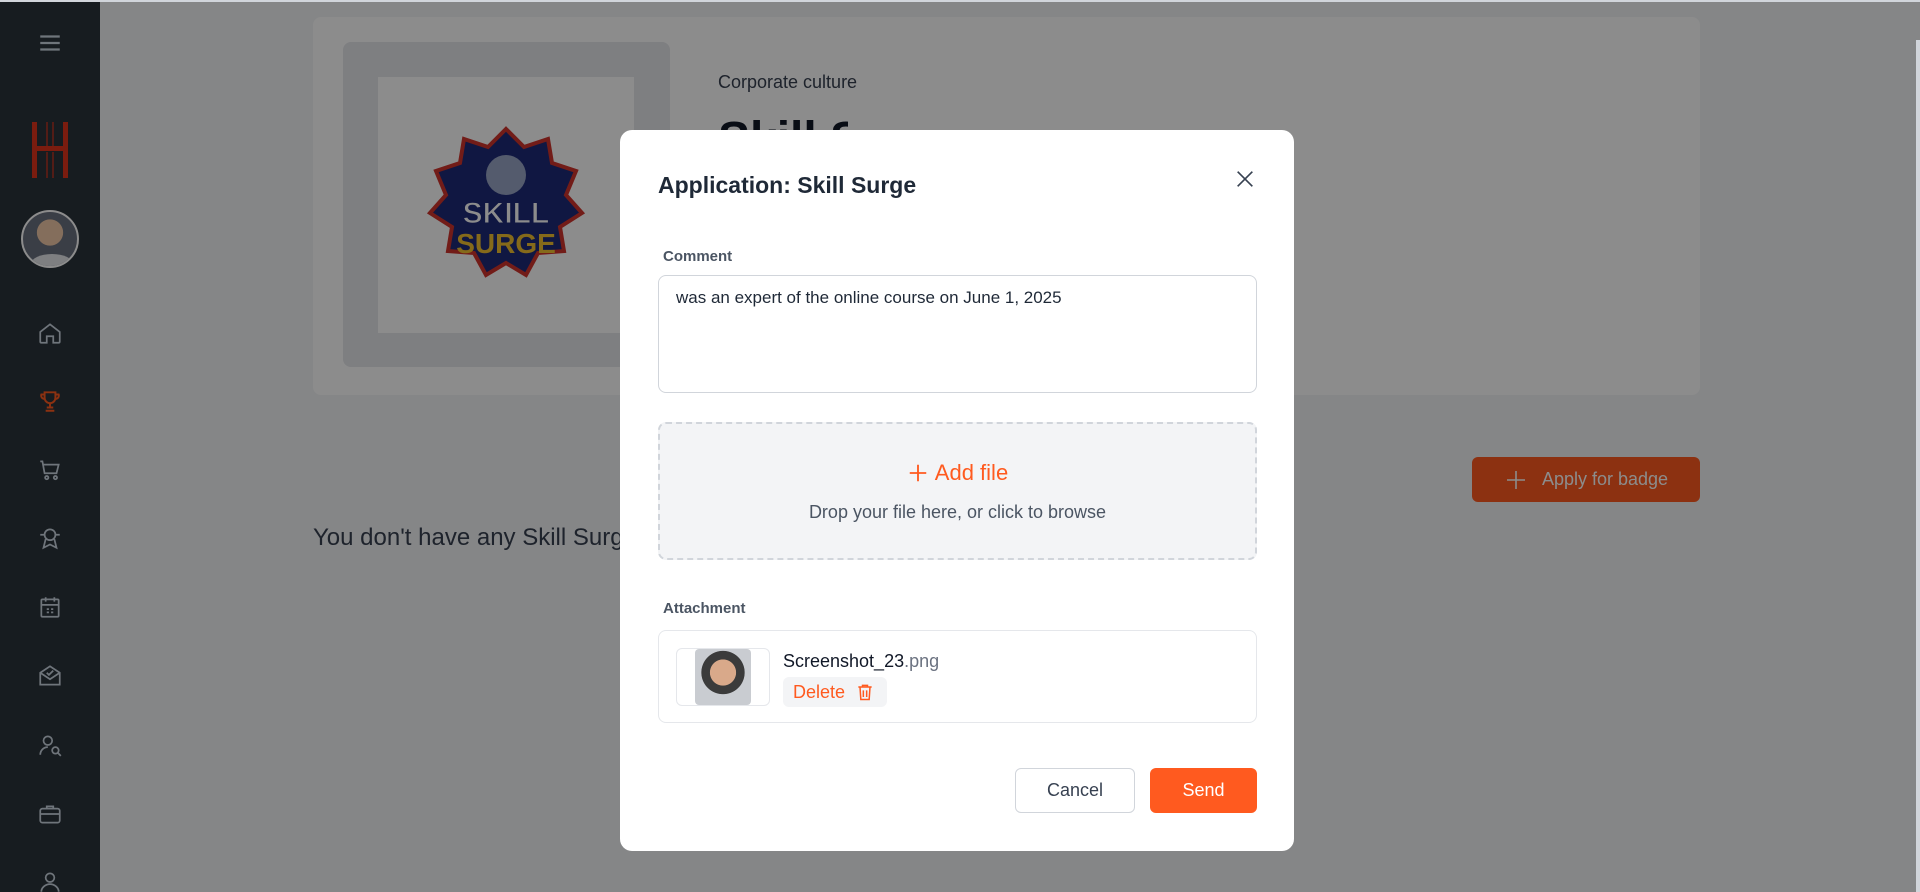 The height and width of the screenshot is (892, 1920). I want to click on attachment-filename: Screenshot_23.png, so click(861, 661).